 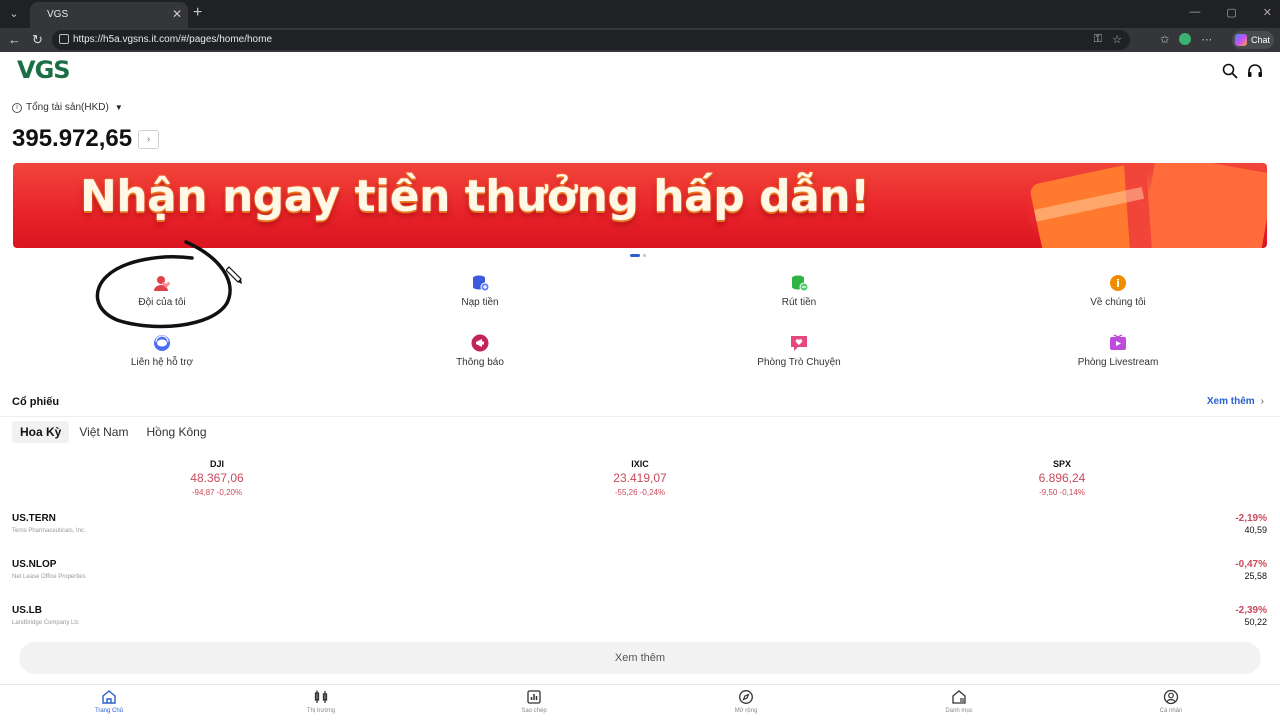 What do you see at coordinates (109, 697) in the screenshot?
I see `home-icon` at bounding box center [109, 697].